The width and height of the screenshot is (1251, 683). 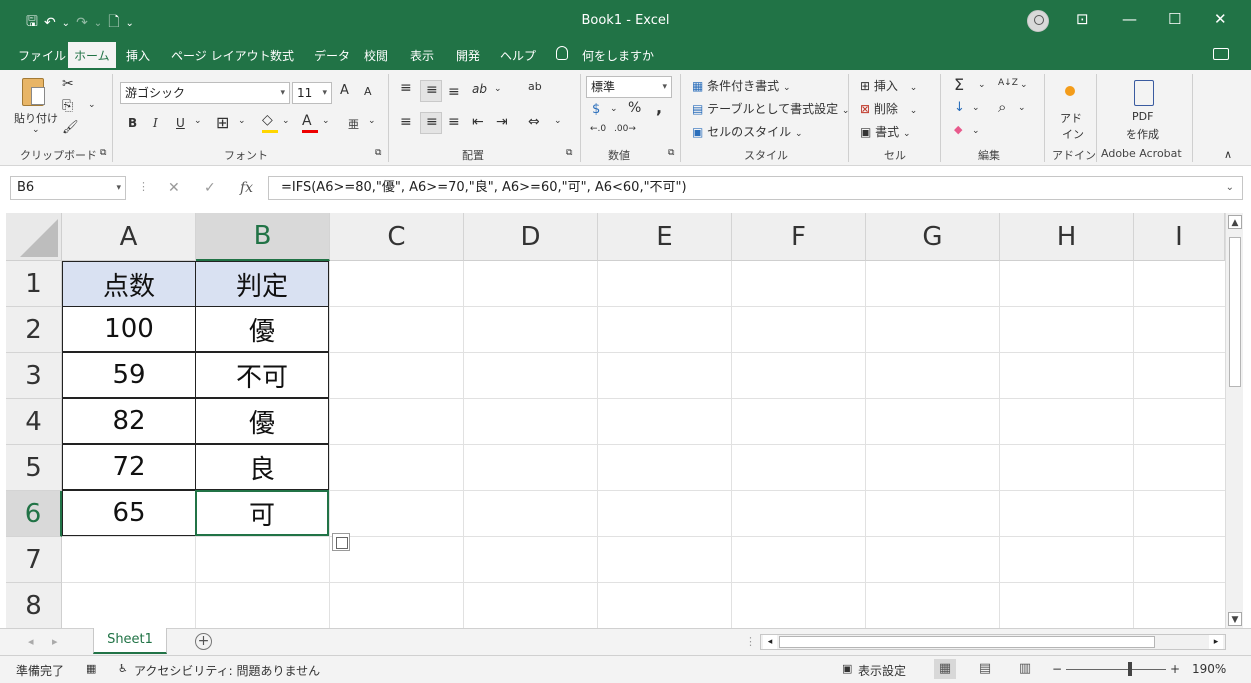 I want to click on cell-b3: 不可, so click(x=262, y=375).